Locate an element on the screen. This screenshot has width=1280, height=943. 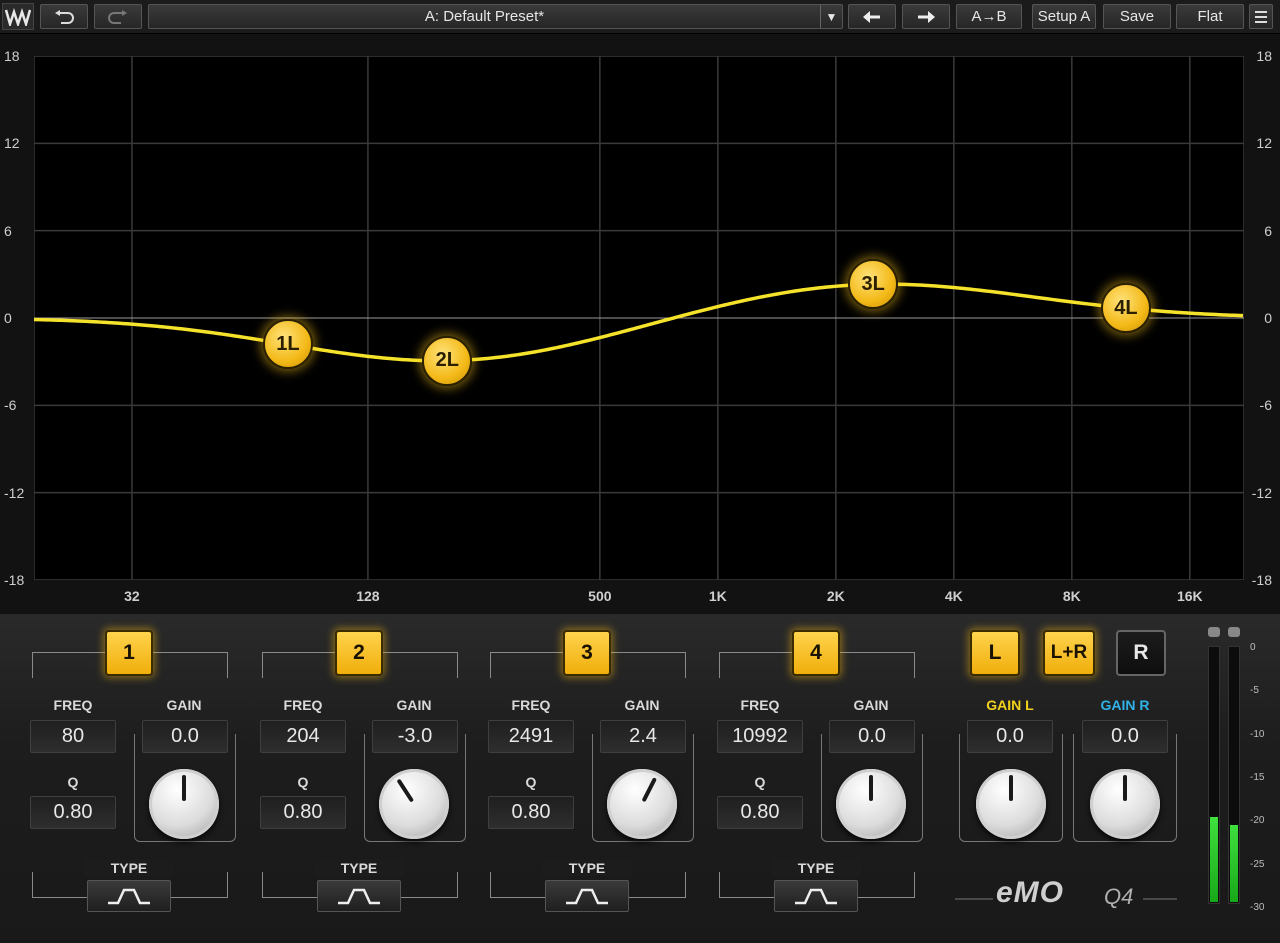
freq-value: 204 is located at coordinates (303, 736).